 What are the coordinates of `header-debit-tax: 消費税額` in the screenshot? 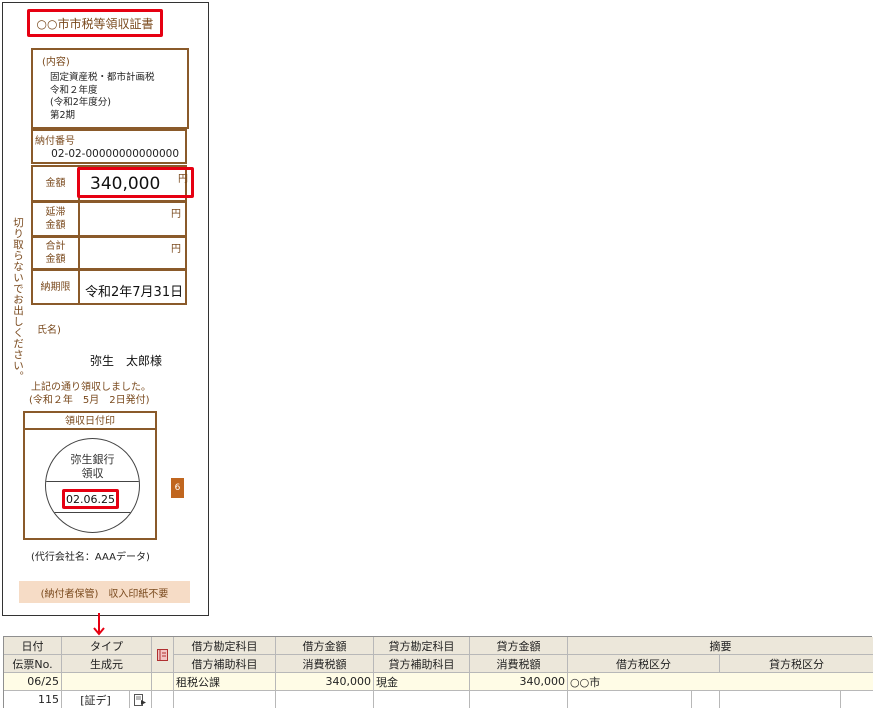 It's located at (325, 664).